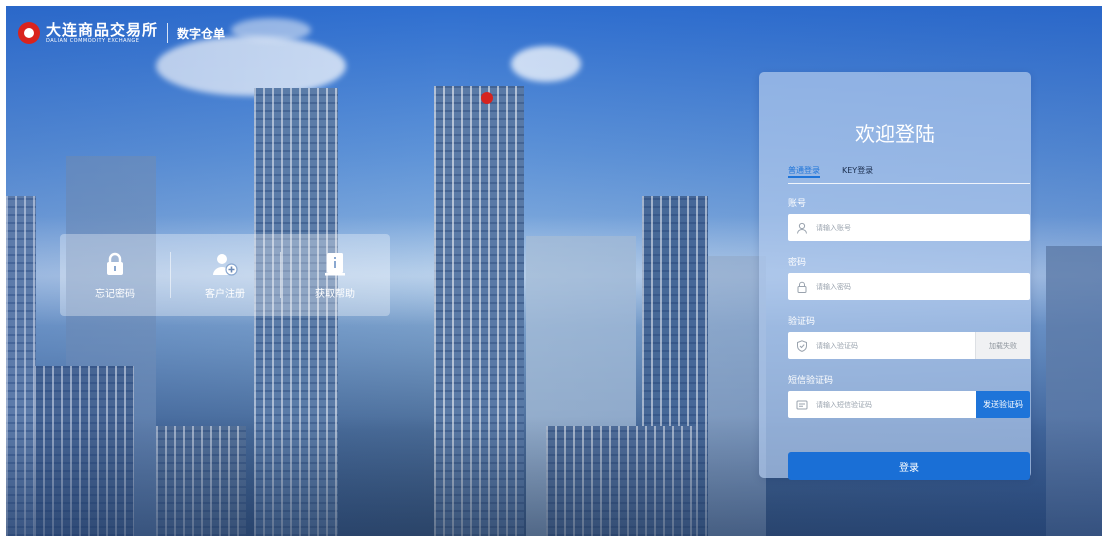 This screenshot has height=540, width=1108. Describe the element at coordinates (225, 264) in the screenshot. I see `add-user-icon` at that location.